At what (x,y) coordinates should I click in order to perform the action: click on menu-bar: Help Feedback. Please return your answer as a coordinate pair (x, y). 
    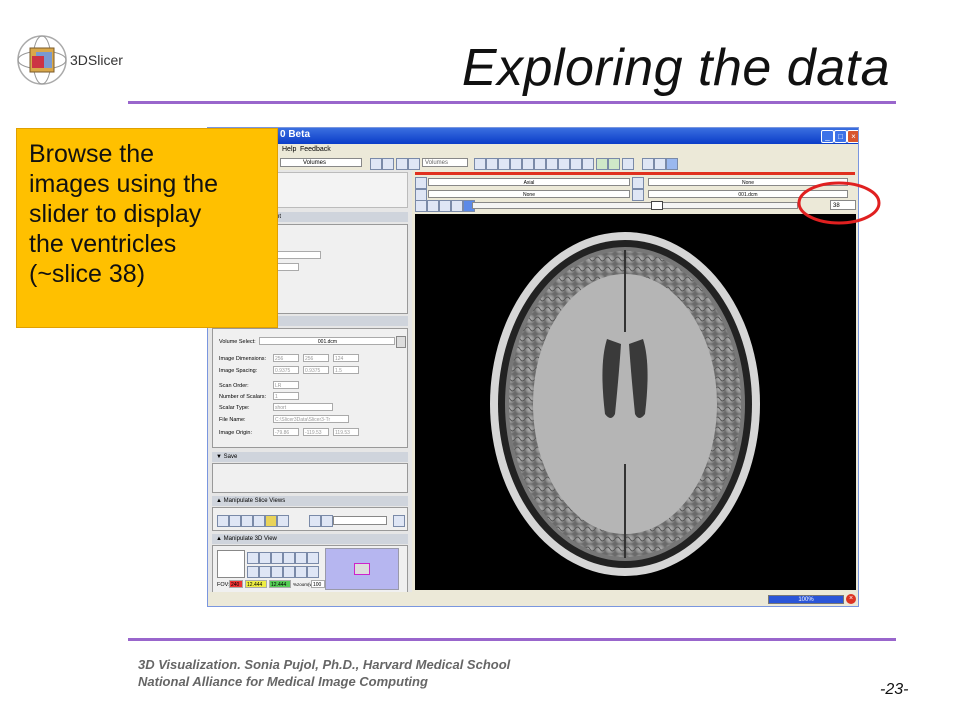
    Looking at the image, I should click on (533, 150).